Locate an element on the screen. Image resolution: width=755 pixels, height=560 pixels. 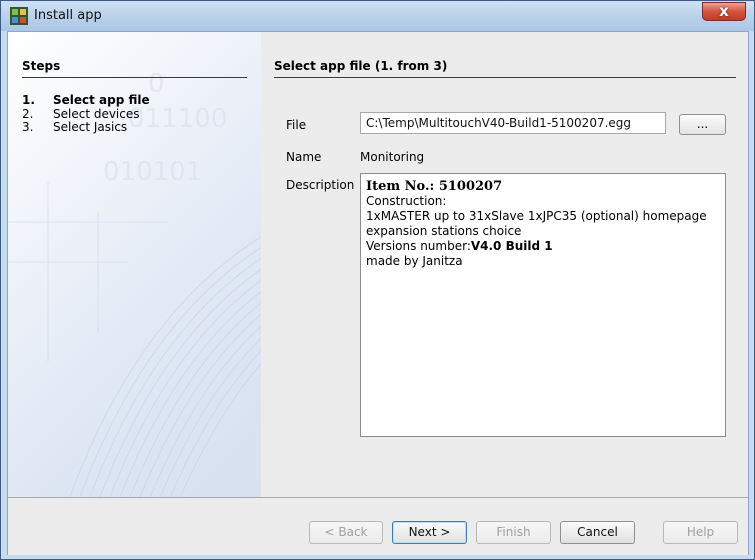
finish-button: Finish is located at coordinates (513, 532).